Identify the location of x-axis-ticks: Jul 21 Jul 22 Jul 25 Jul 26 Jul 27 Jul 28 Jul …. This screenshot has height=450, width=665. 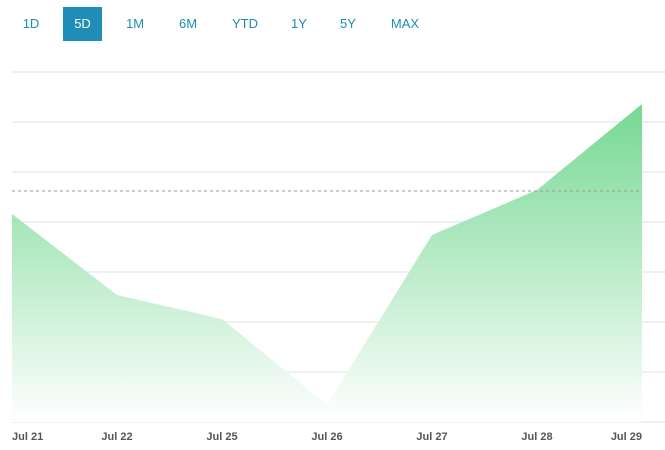
(327, 437).